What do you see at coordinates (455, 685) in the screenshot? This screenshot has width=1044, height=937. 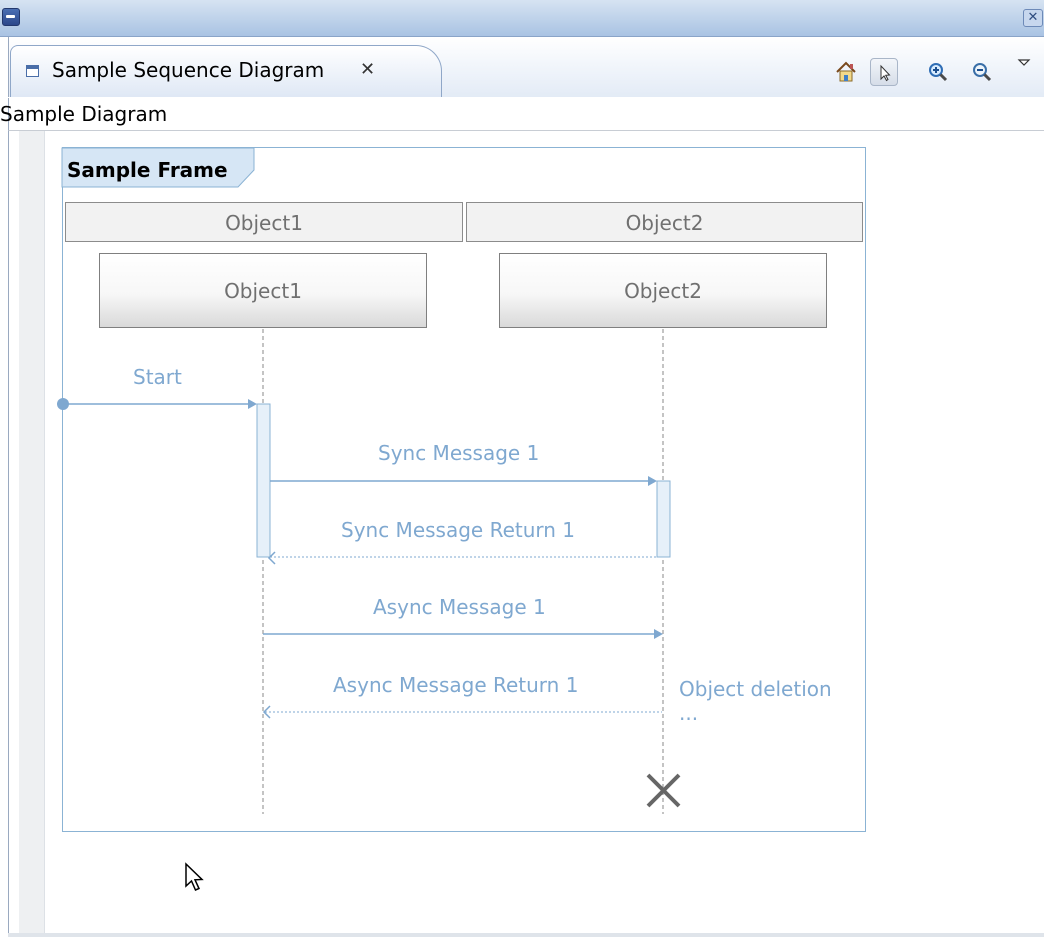 I see `async-message-return-1-label: Async Message Return 1` at bounding box center [455, 685].